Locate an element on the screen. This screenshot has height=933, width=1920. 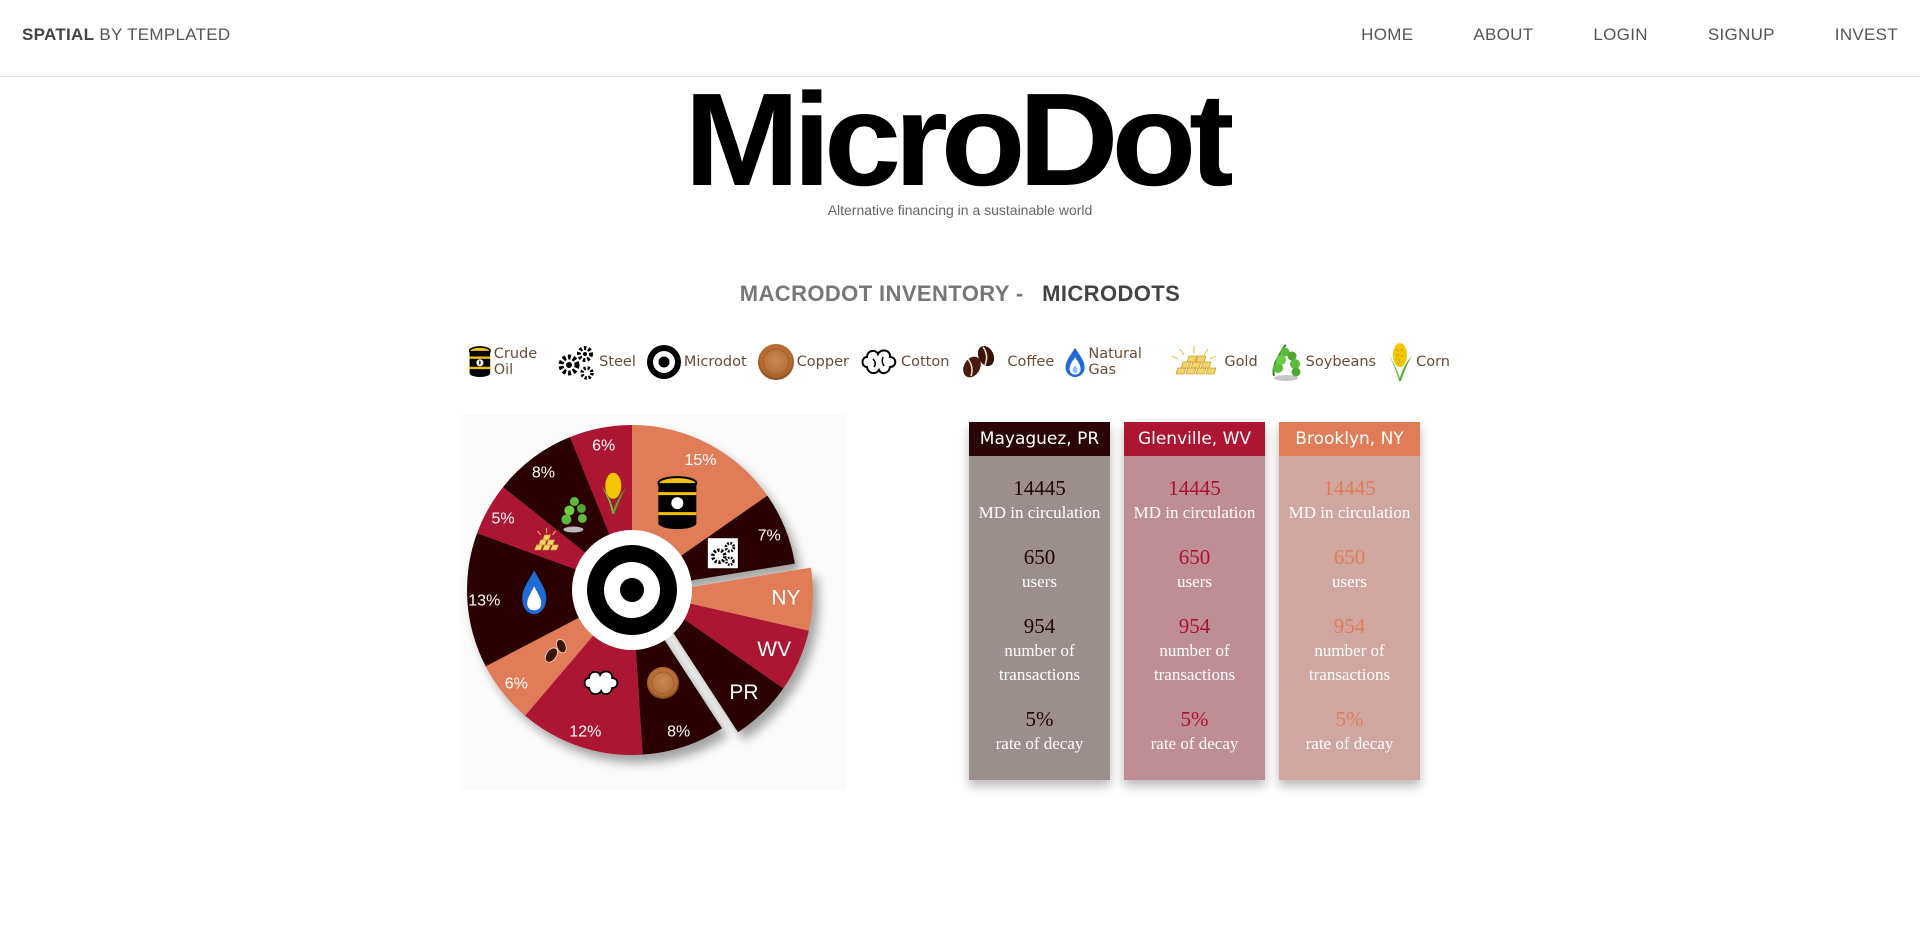
legend-item-corn: Corn is located at coordinates (1418, 362).